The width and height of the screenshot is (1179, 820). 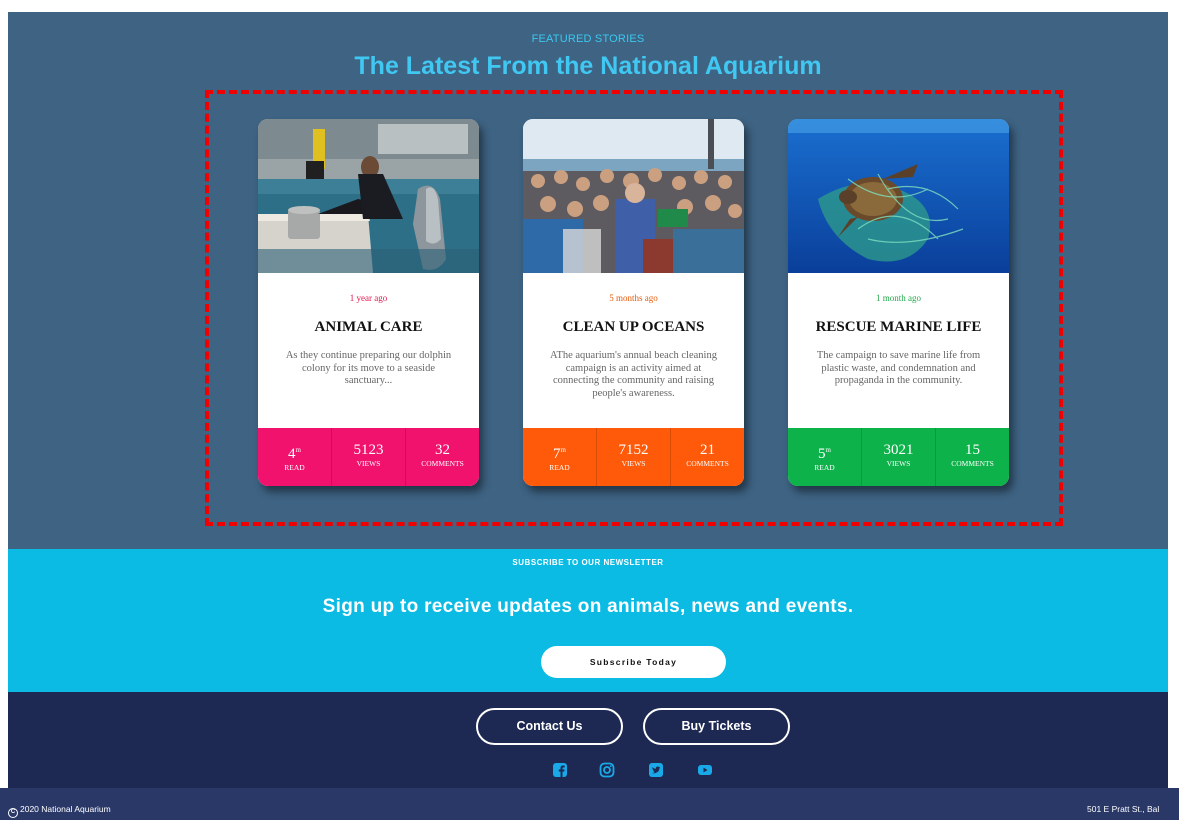 What do you see at coordinates (292, 454) in the screenshot?
I see `read-value: 4` at bounding box center [292, 454].